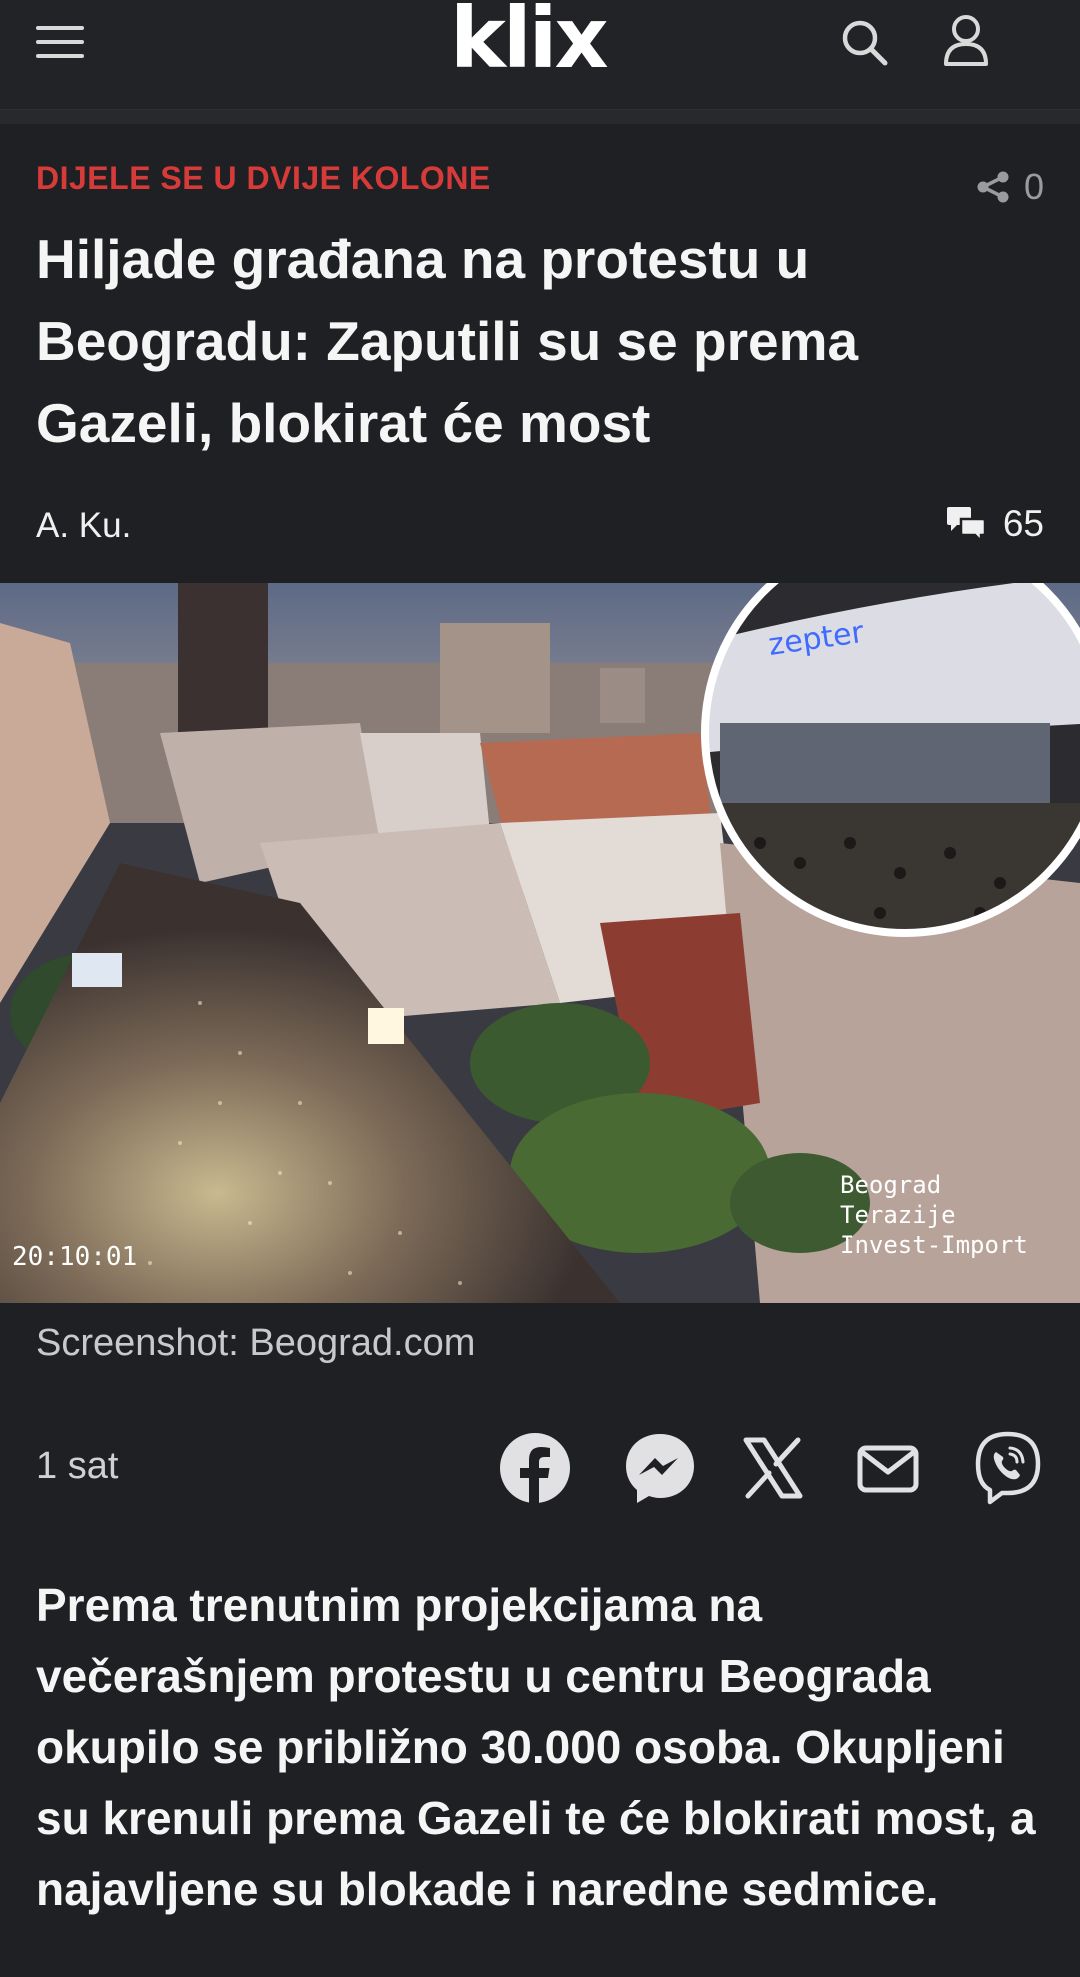  Describe the element at coordinates (77, 1466) in the screenshot. I see `published-time: 1 sat` at that location.